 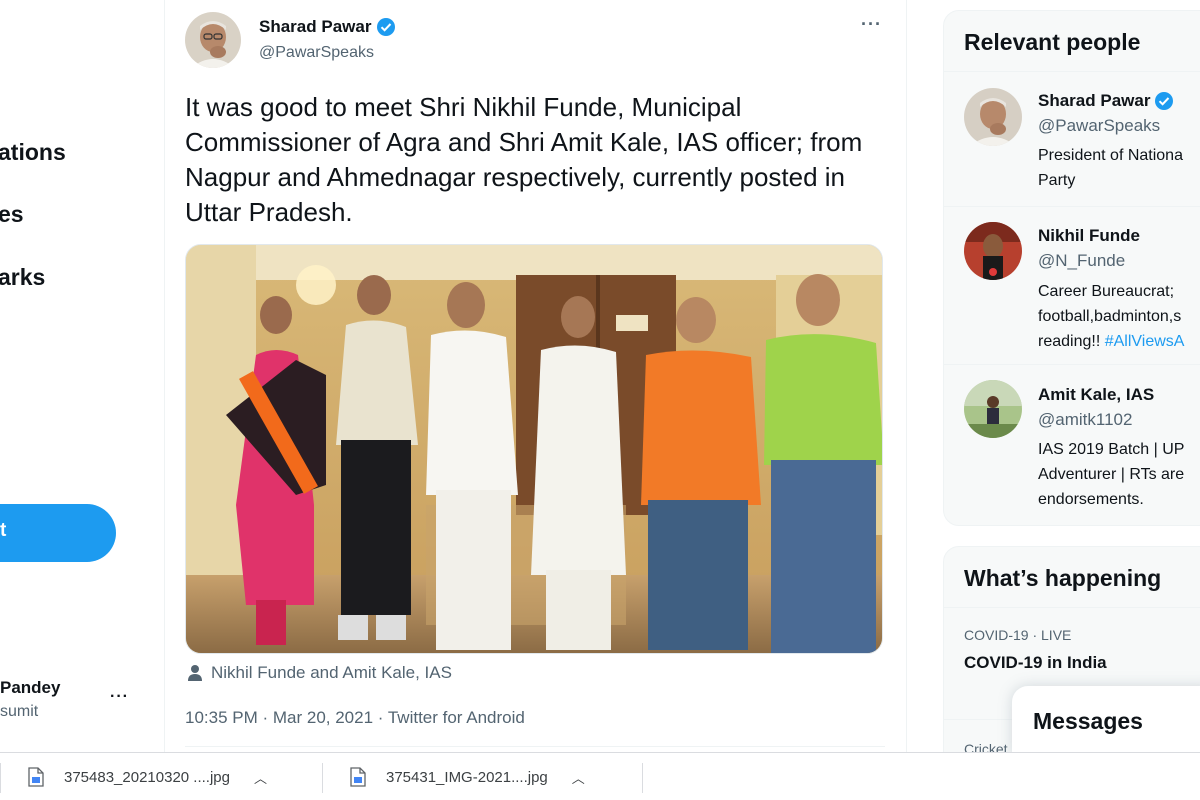 I want to click on sidebar-item-bookmarks: arks, so click(x=22, y=277).